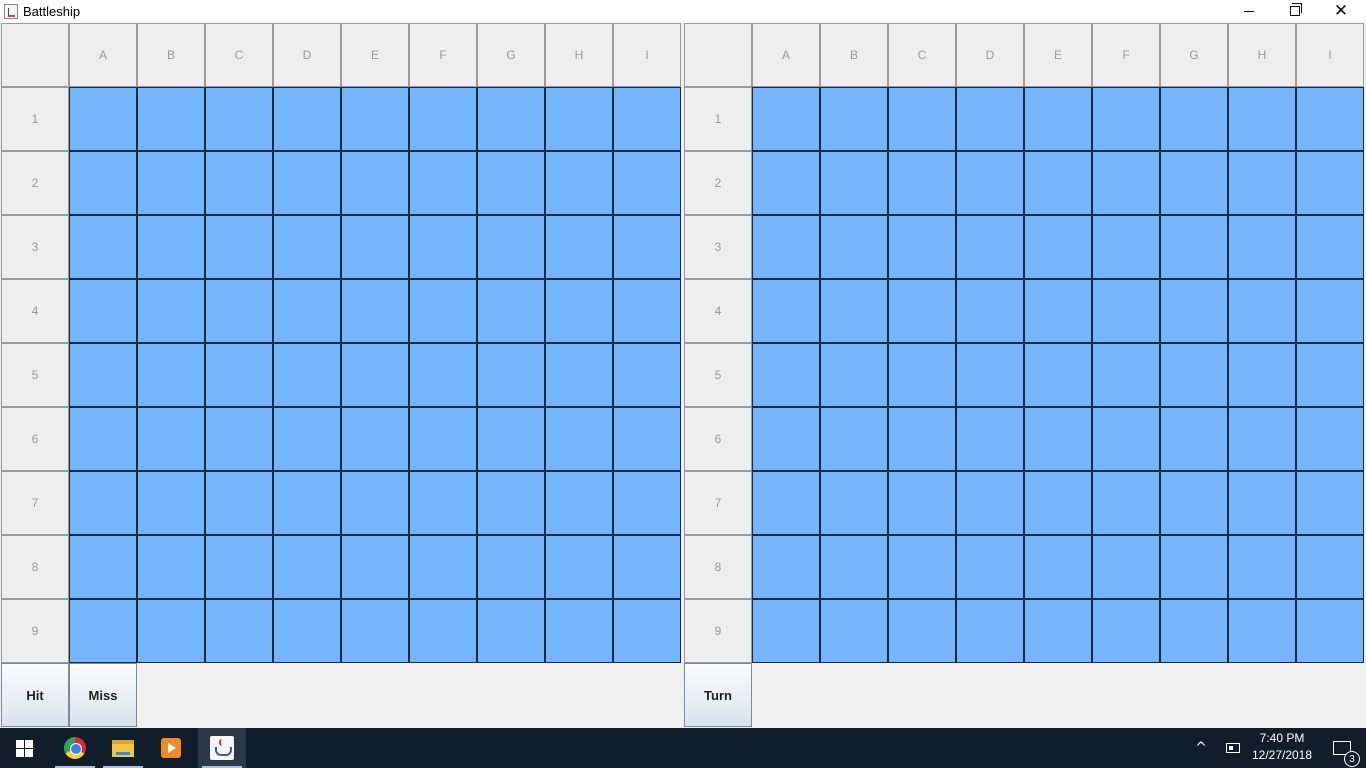 The height and width of the screenshot is (768, 1366). I want to click on opponent-board-grid-cell-g7, so click(1194, 503).